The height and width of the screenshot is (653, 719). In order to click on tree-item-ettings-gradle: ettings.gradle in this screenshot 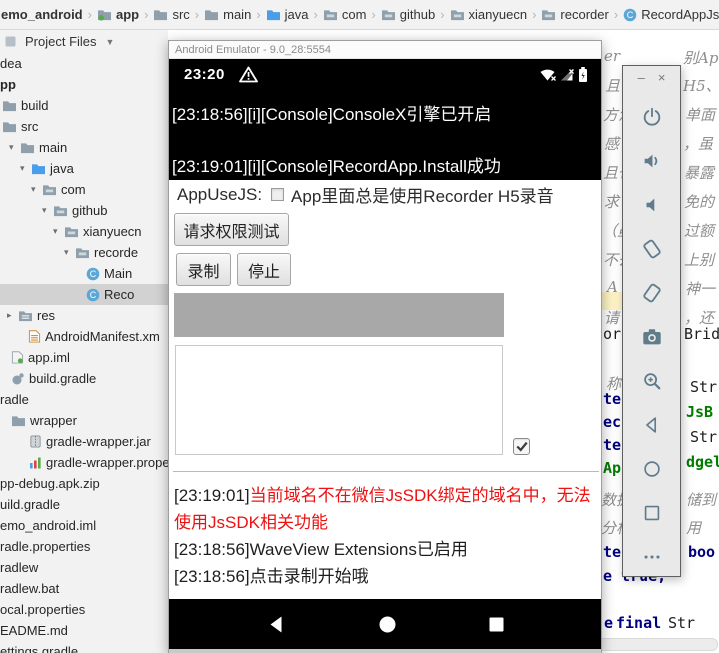, I will do `click(84, 647)`.